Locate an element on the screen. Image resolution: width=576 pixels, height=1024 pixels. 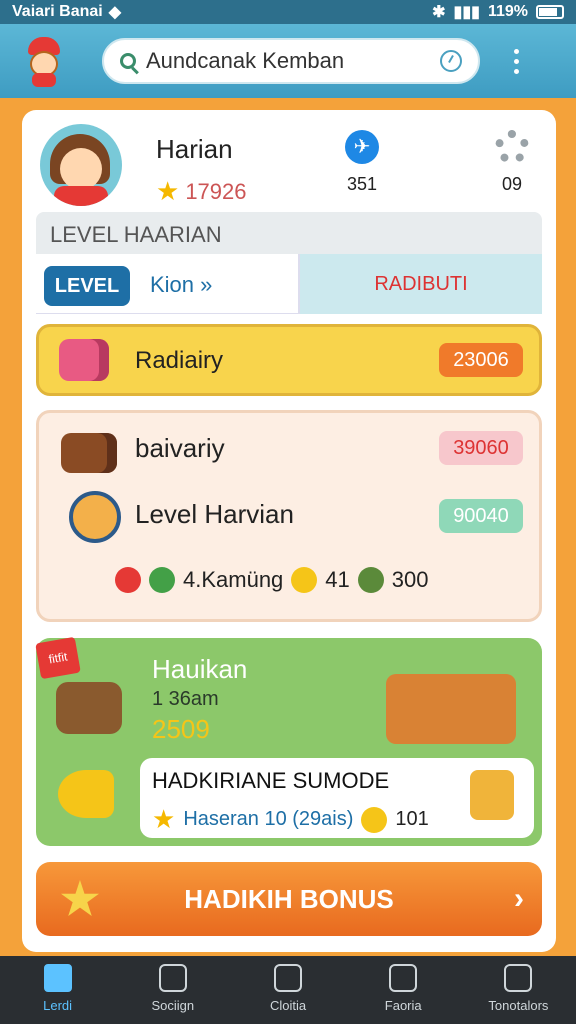
app-bar: Aundcanak Kemban is located at coordinates (288, 61).